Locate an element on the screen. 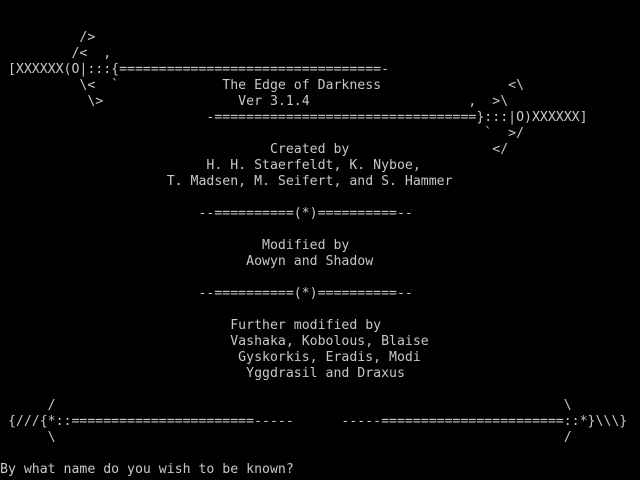 The image size is (640, 480). banner-line: Yggdrasil and Draxus is located at coordinates (202, 373).